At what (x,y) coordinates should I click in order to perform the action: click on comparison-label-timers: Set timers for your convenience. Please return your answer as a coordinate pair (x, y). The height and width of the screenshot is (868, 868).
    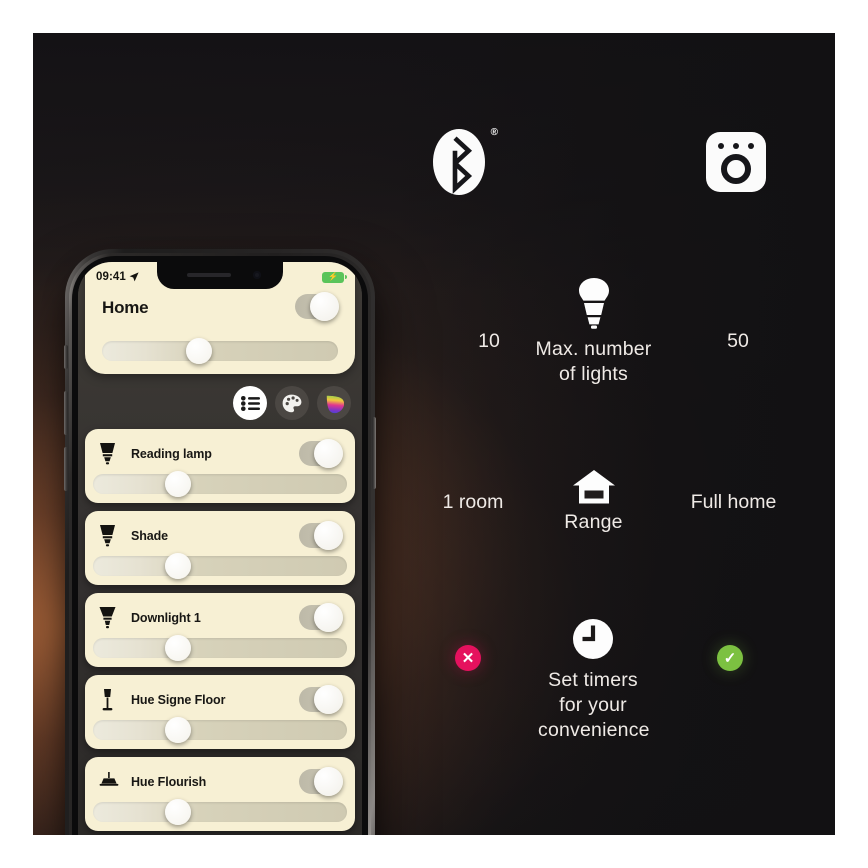
    Looking at the image, I should click on (594, 705).